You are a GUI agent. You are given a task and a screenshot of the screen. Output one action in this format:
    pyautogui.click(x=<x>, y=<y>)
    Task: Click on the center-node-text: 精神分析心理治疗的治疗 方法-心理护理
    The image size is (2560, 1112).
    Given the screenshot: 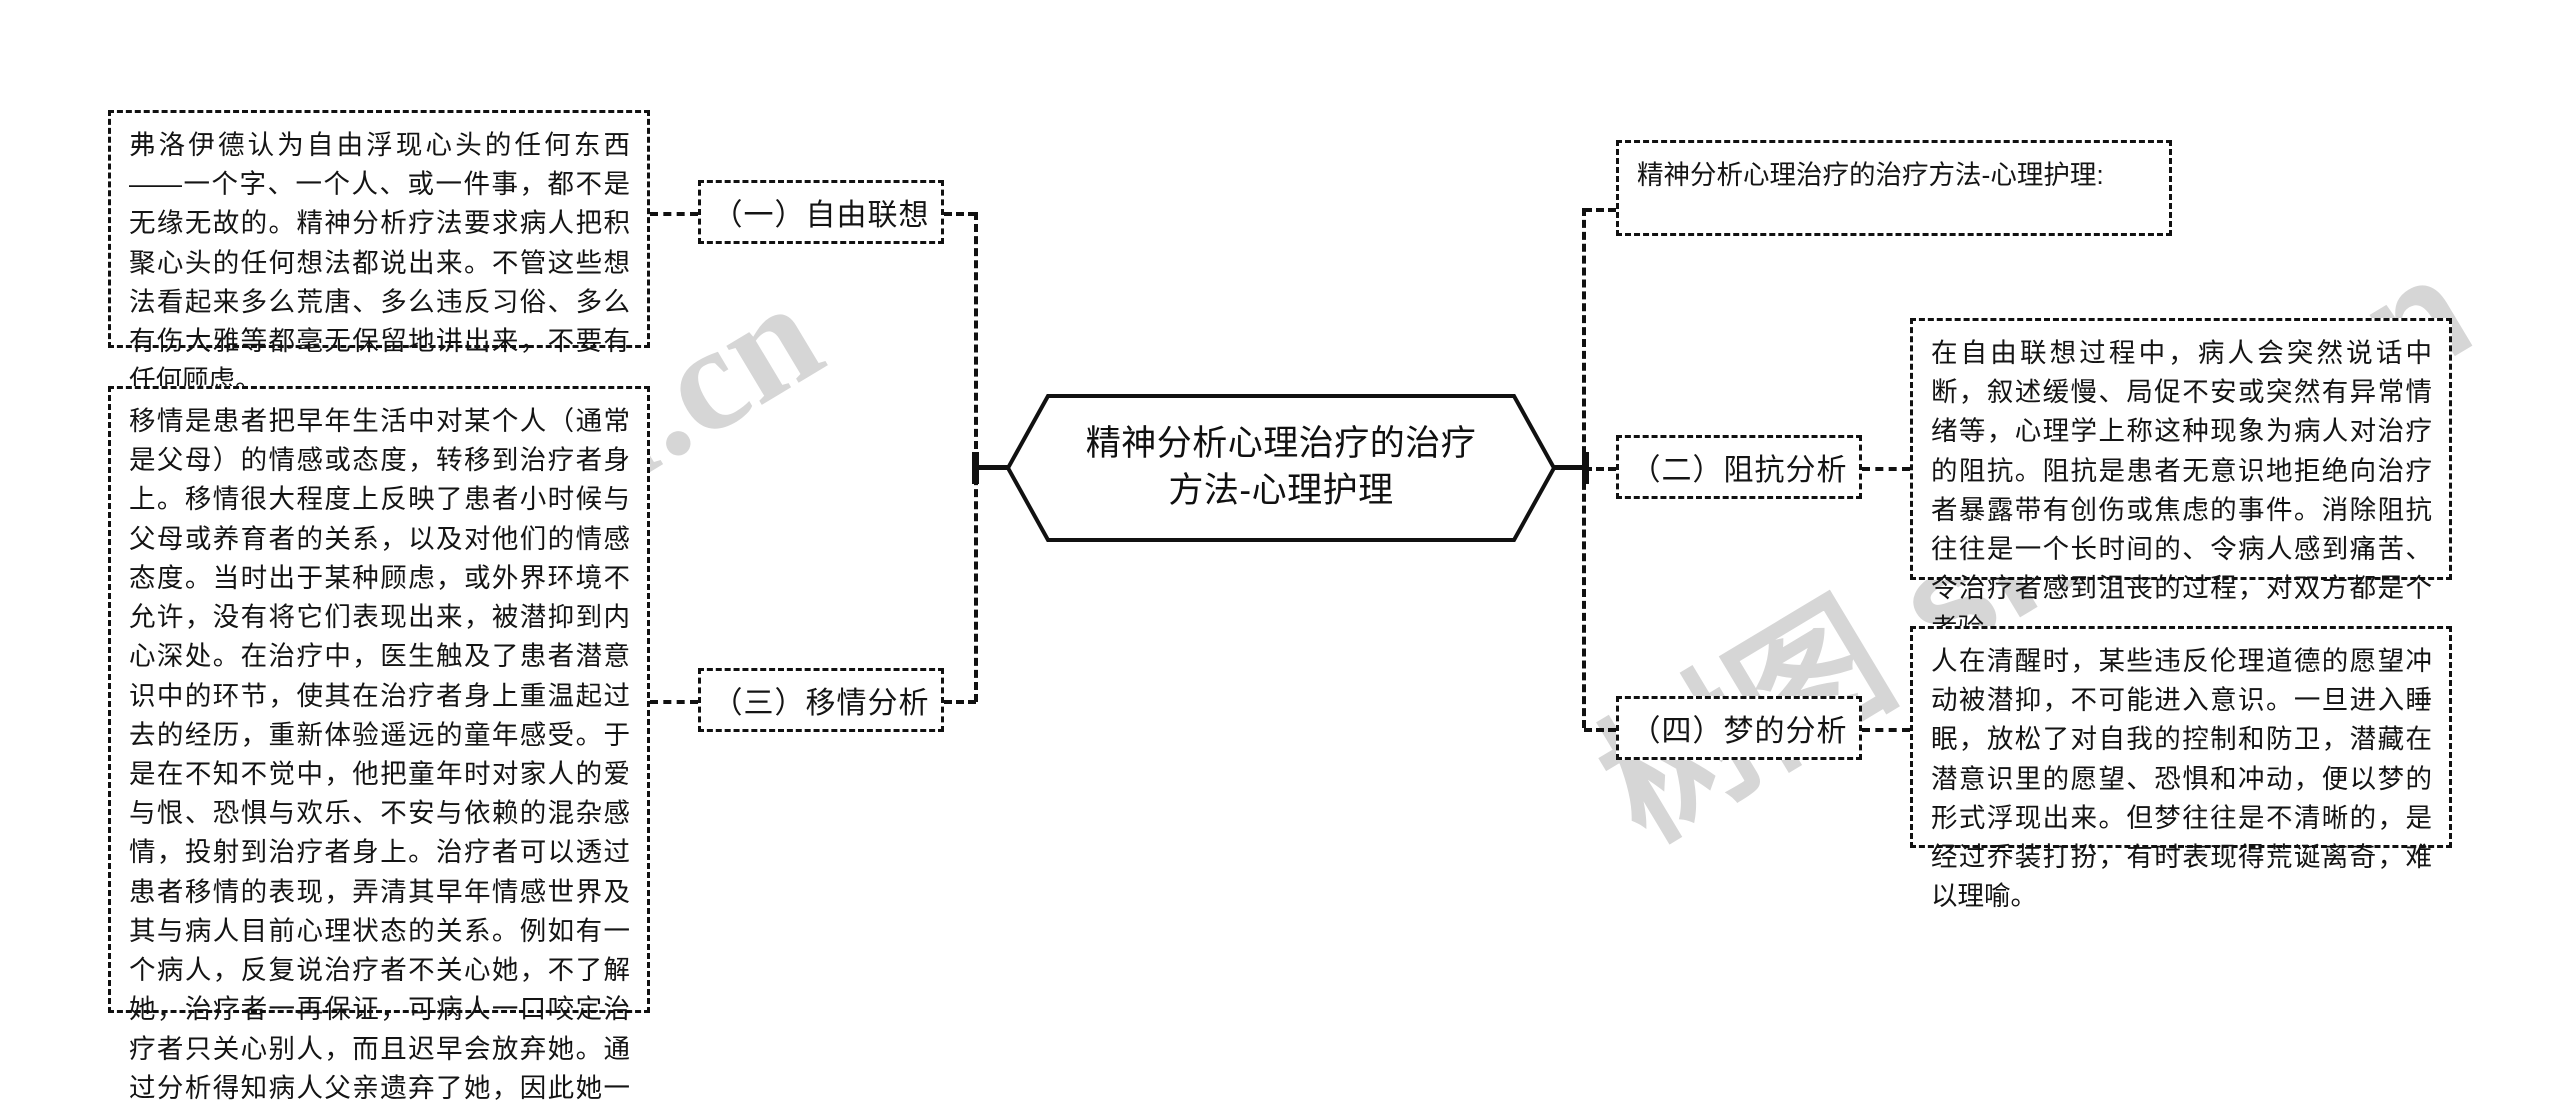 What is the action you would take?
    pyautogui.click(x=1281, y=468)
    